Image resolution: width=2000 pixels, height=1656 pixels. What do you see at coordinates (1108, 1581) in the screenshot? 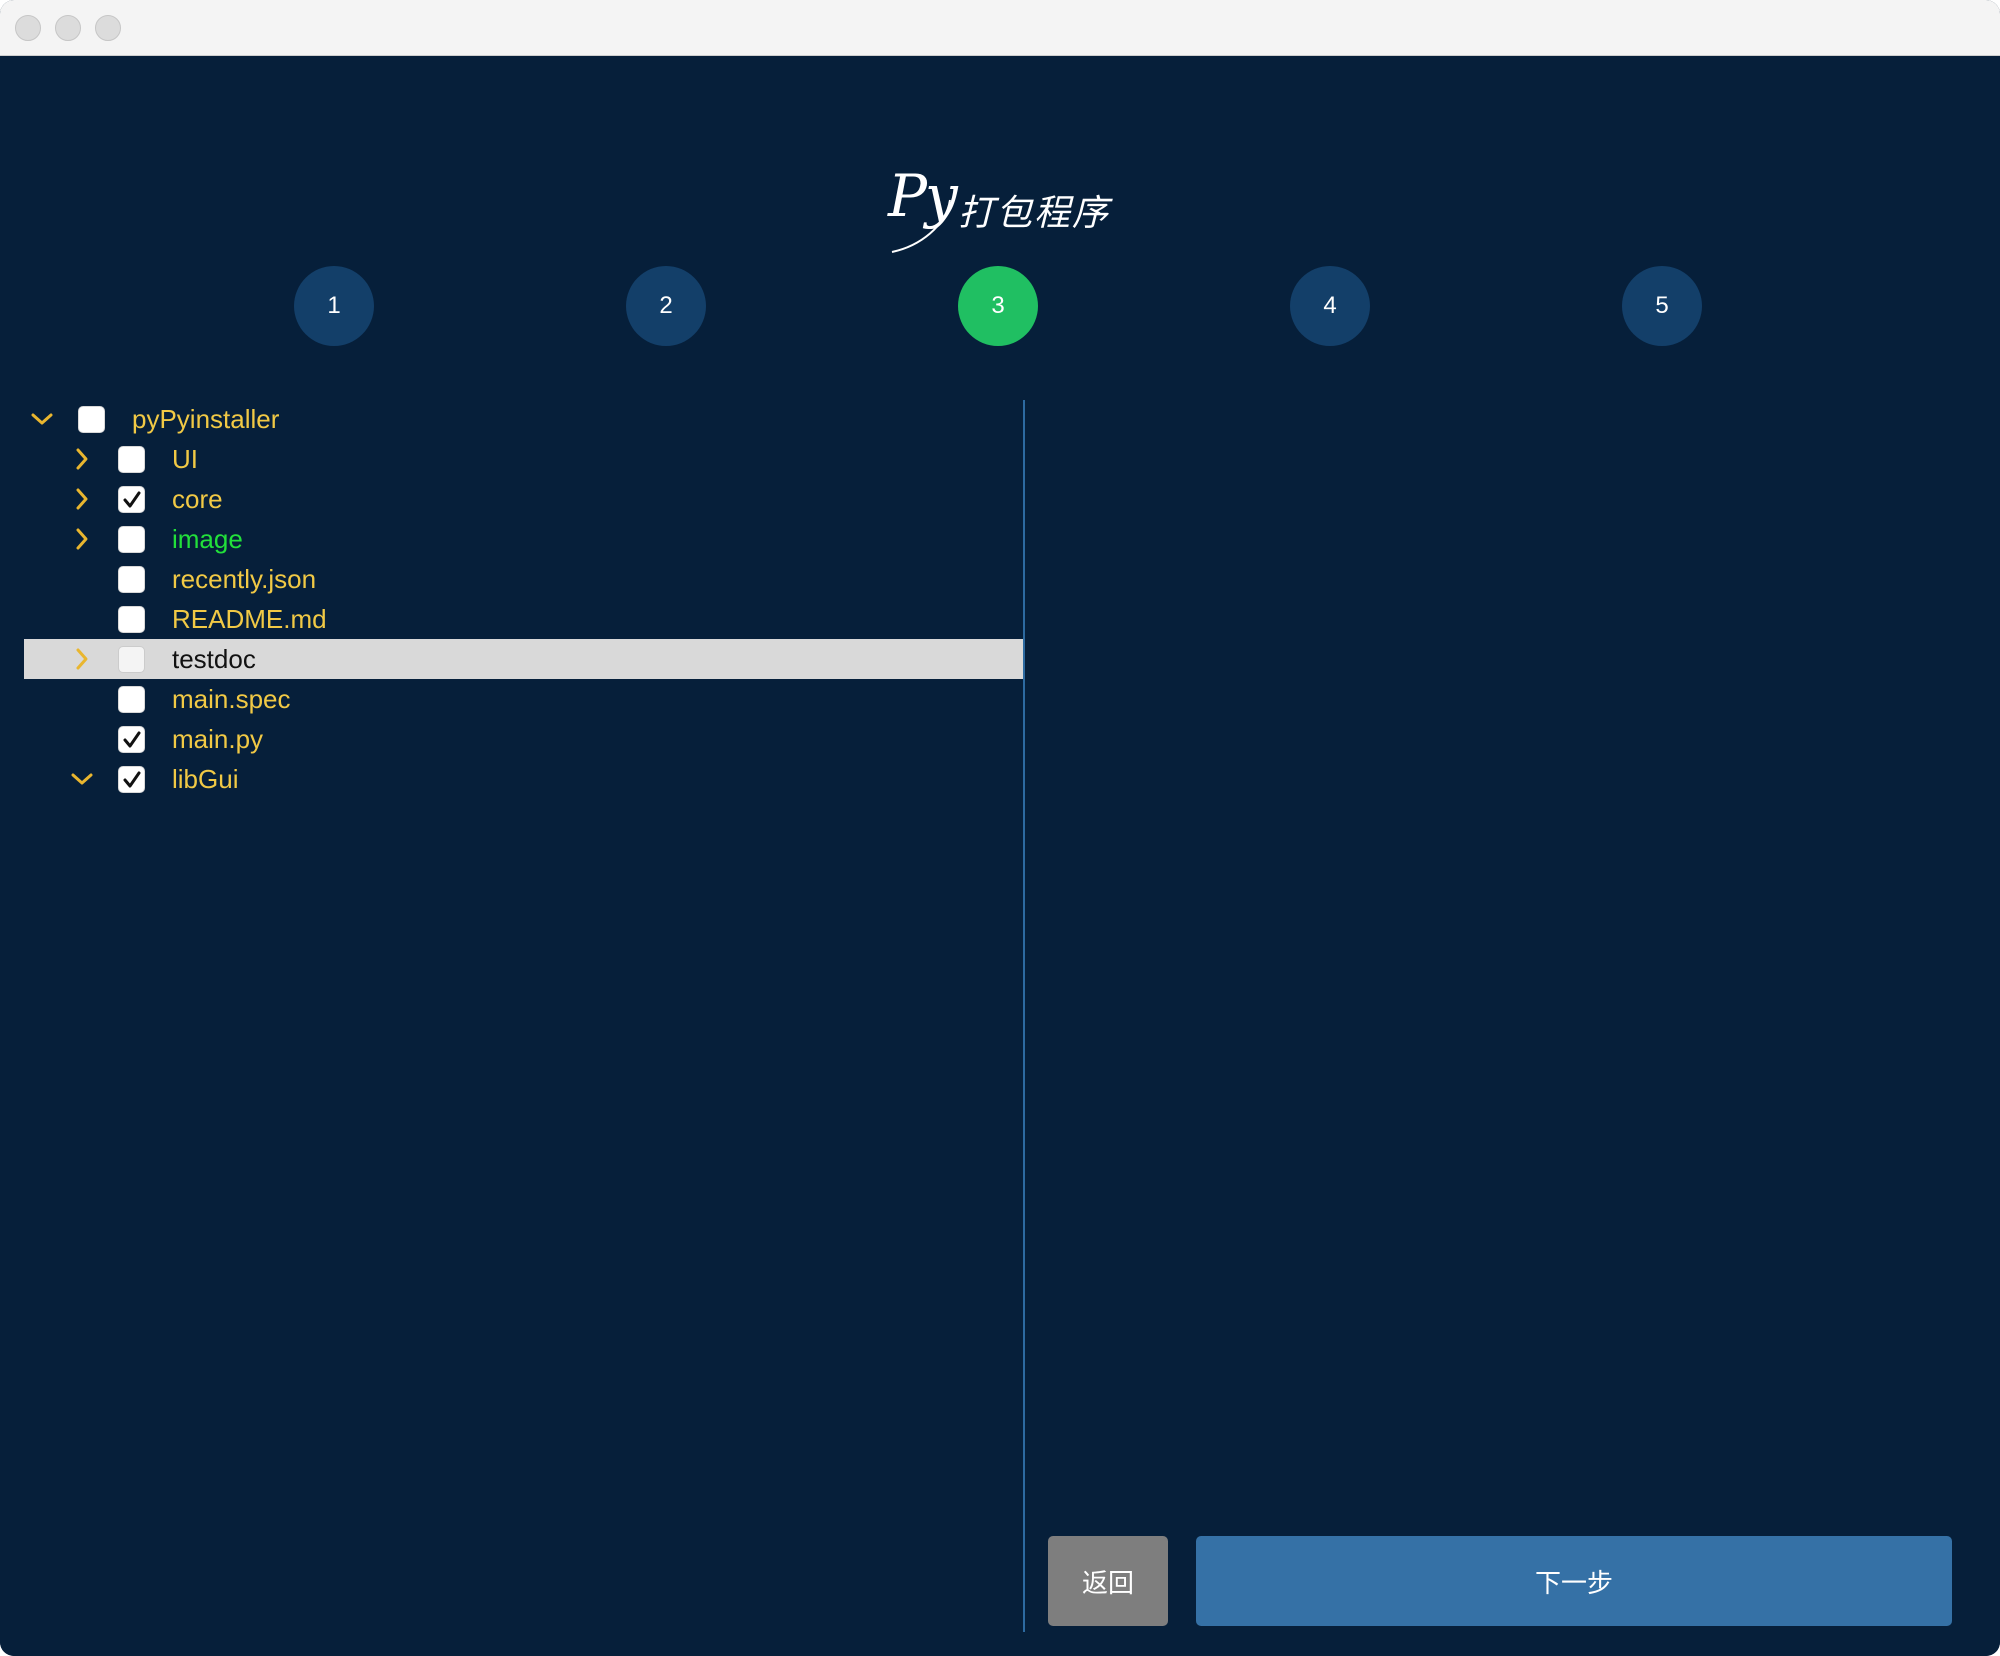
I see `back-button: 返回` at bounding box center [1108, 1581].